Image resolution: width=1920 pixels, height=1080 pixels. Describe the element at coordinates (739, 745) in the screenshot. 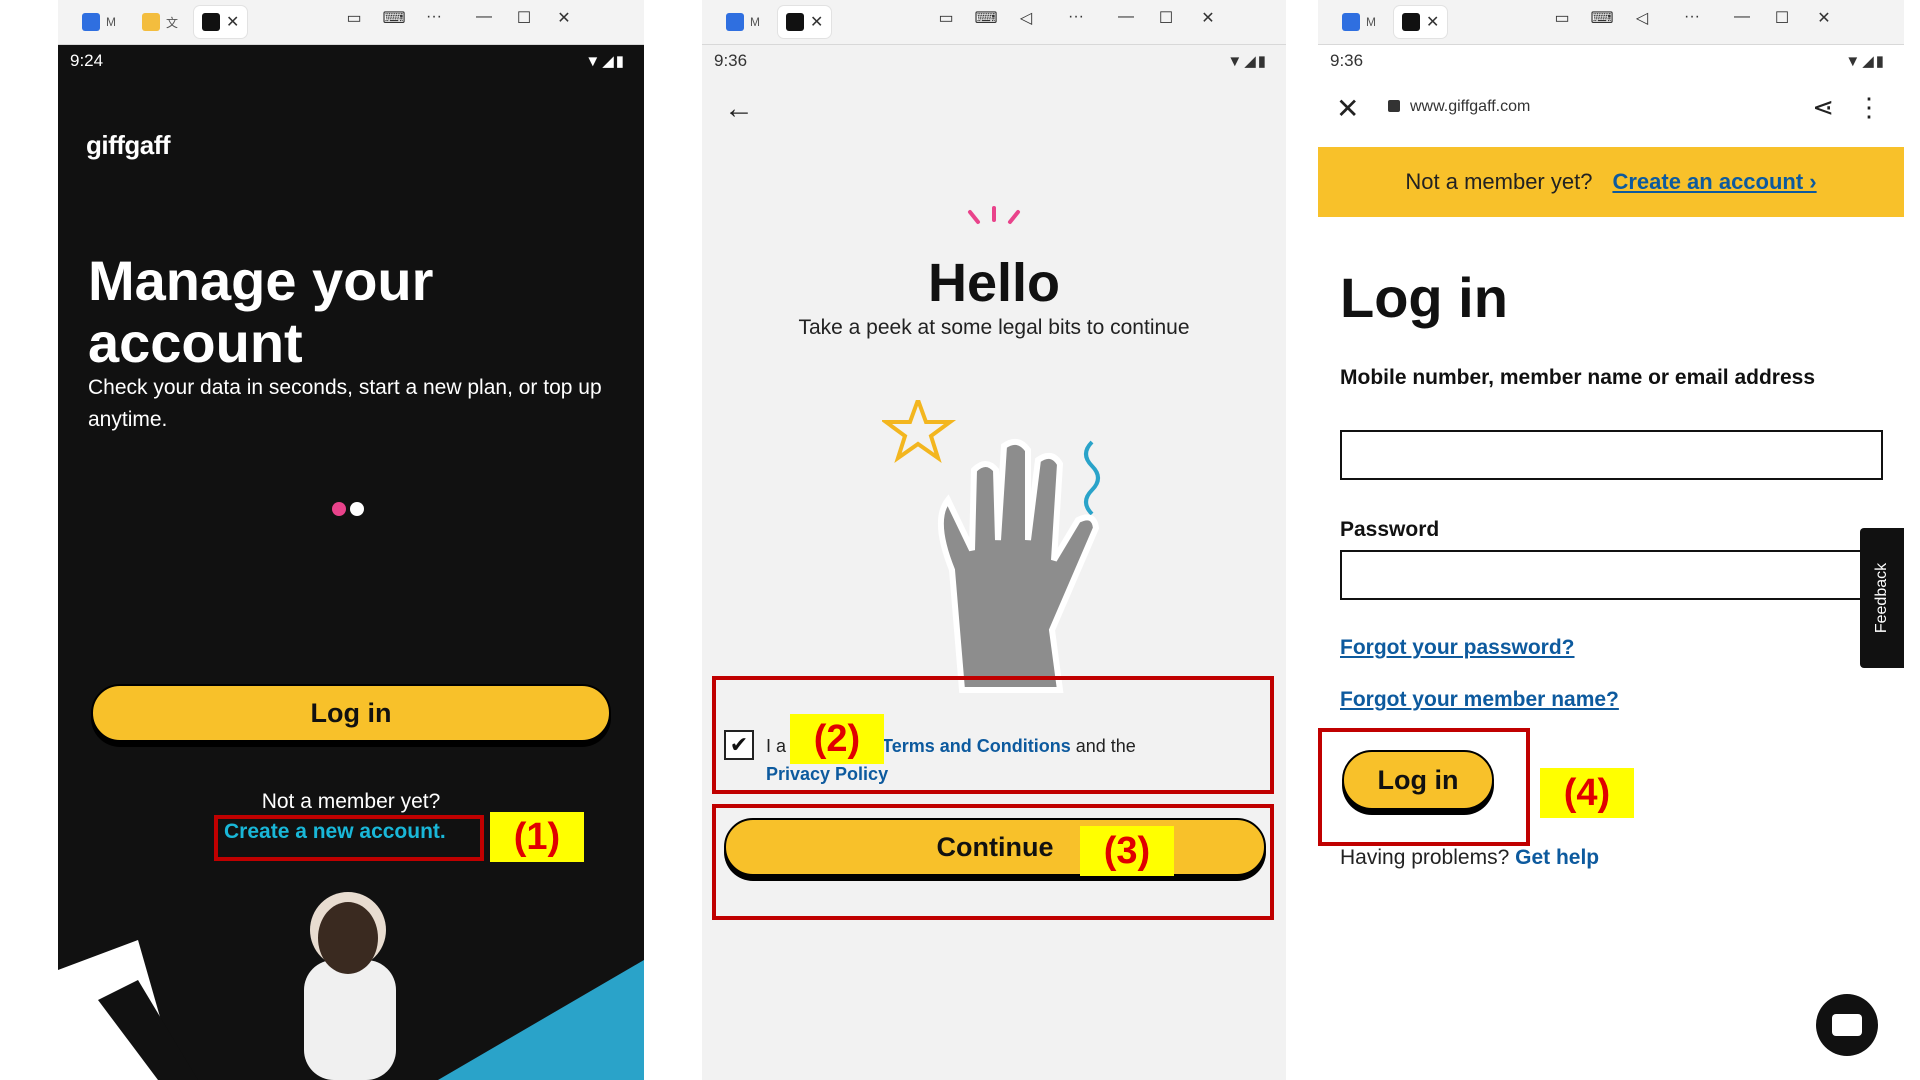

I see `consent-checkbox: ✔` at that location.